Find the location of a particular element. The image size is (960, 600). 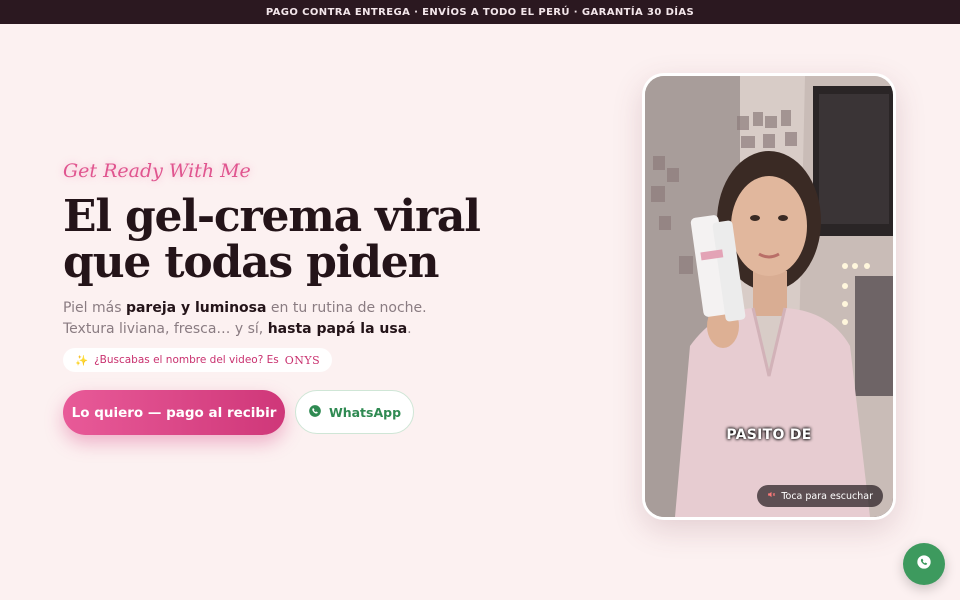

pill-text: ¿Buscabas el nombre del video? Es is located at coordinates (186, 360).